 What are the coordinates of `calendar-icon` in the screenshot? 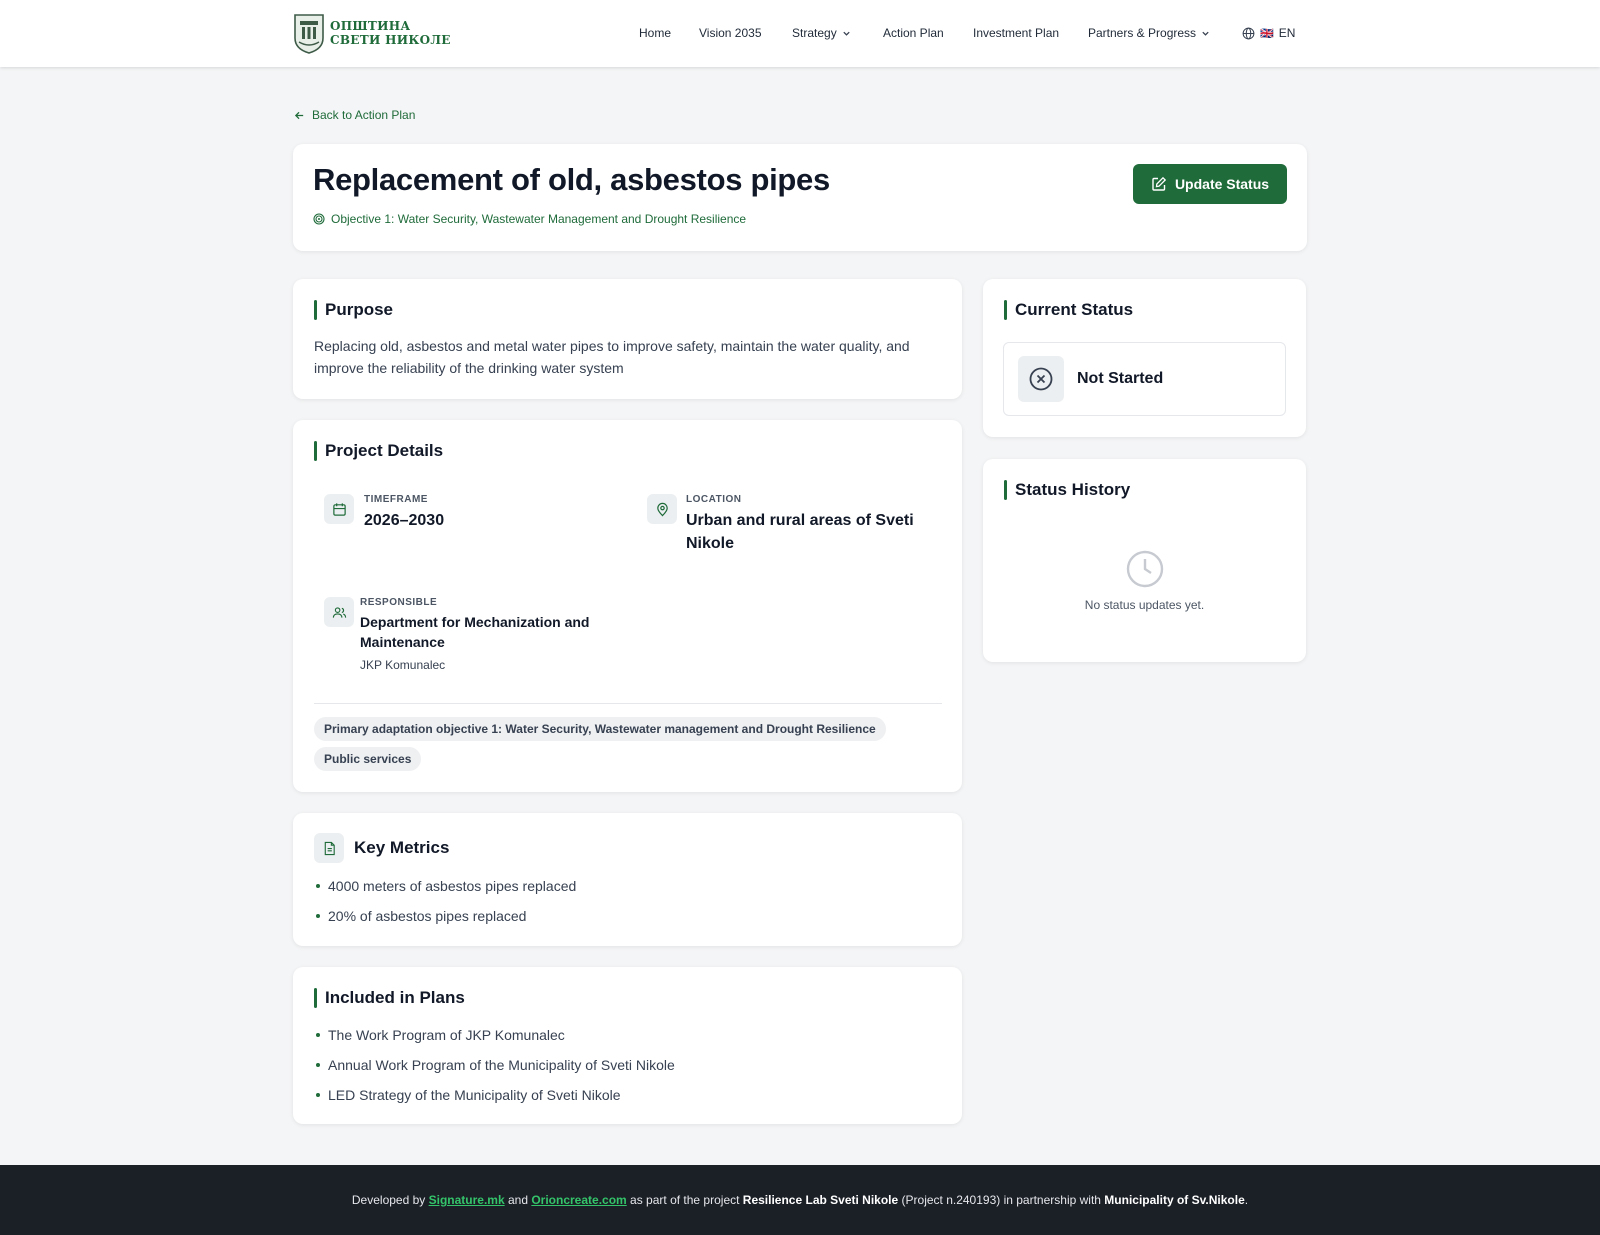 It's located at (339, 509).